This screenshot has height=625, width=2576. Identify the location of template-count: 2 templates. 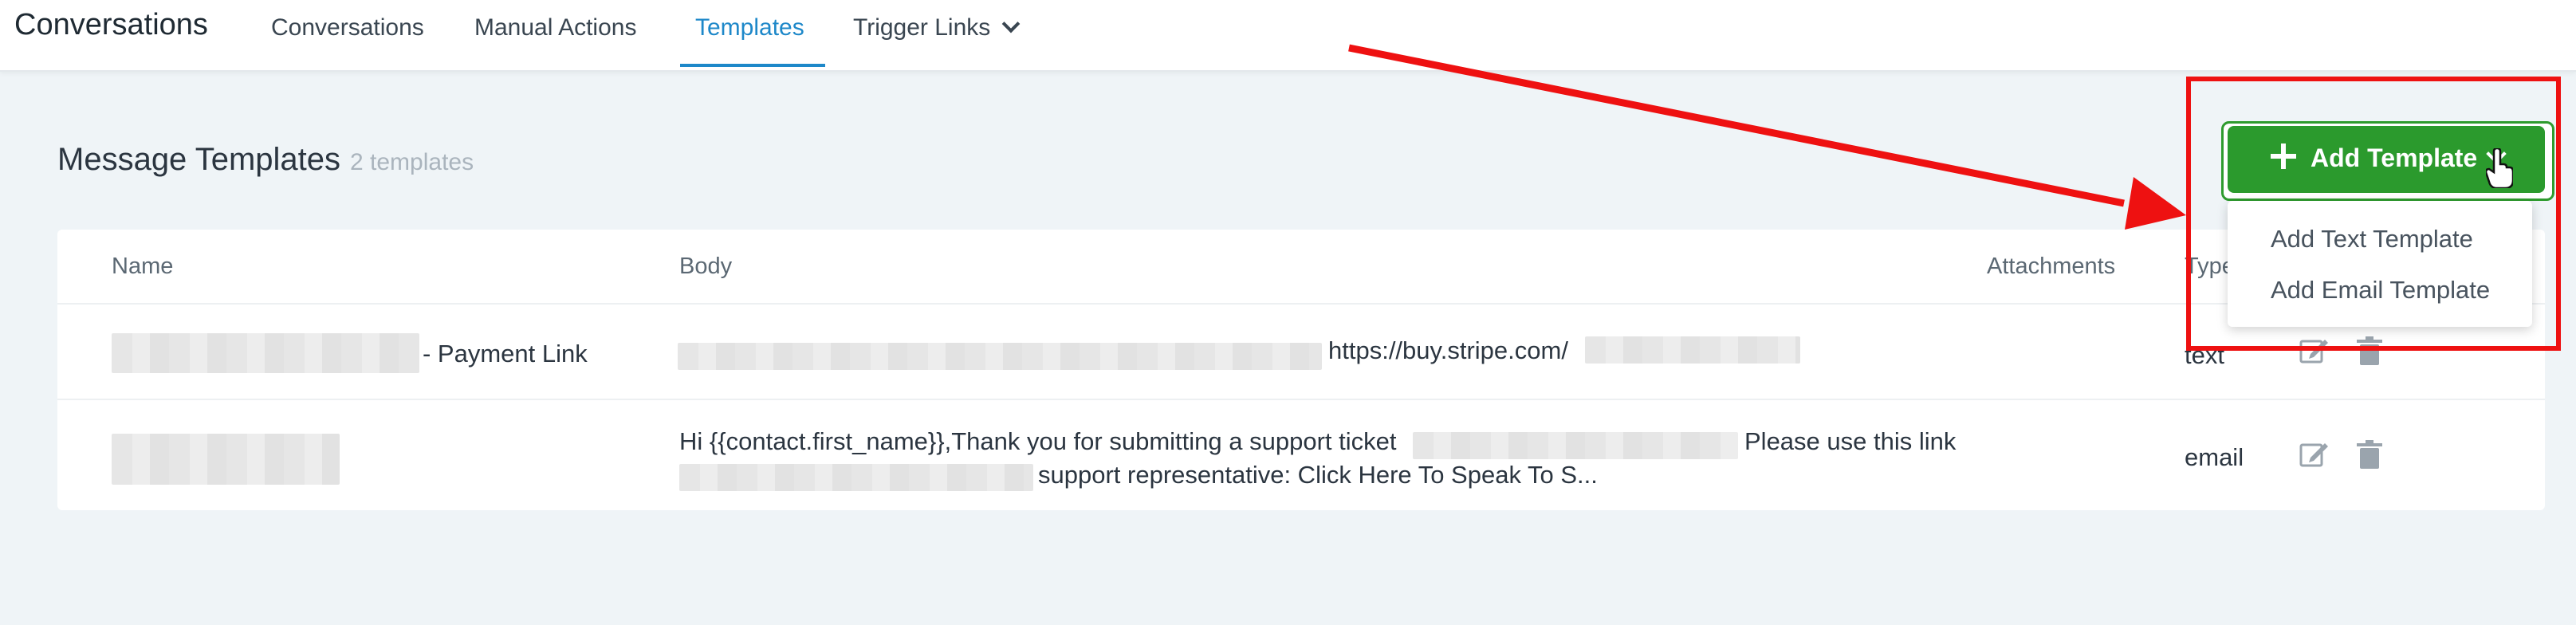
(412, 162).